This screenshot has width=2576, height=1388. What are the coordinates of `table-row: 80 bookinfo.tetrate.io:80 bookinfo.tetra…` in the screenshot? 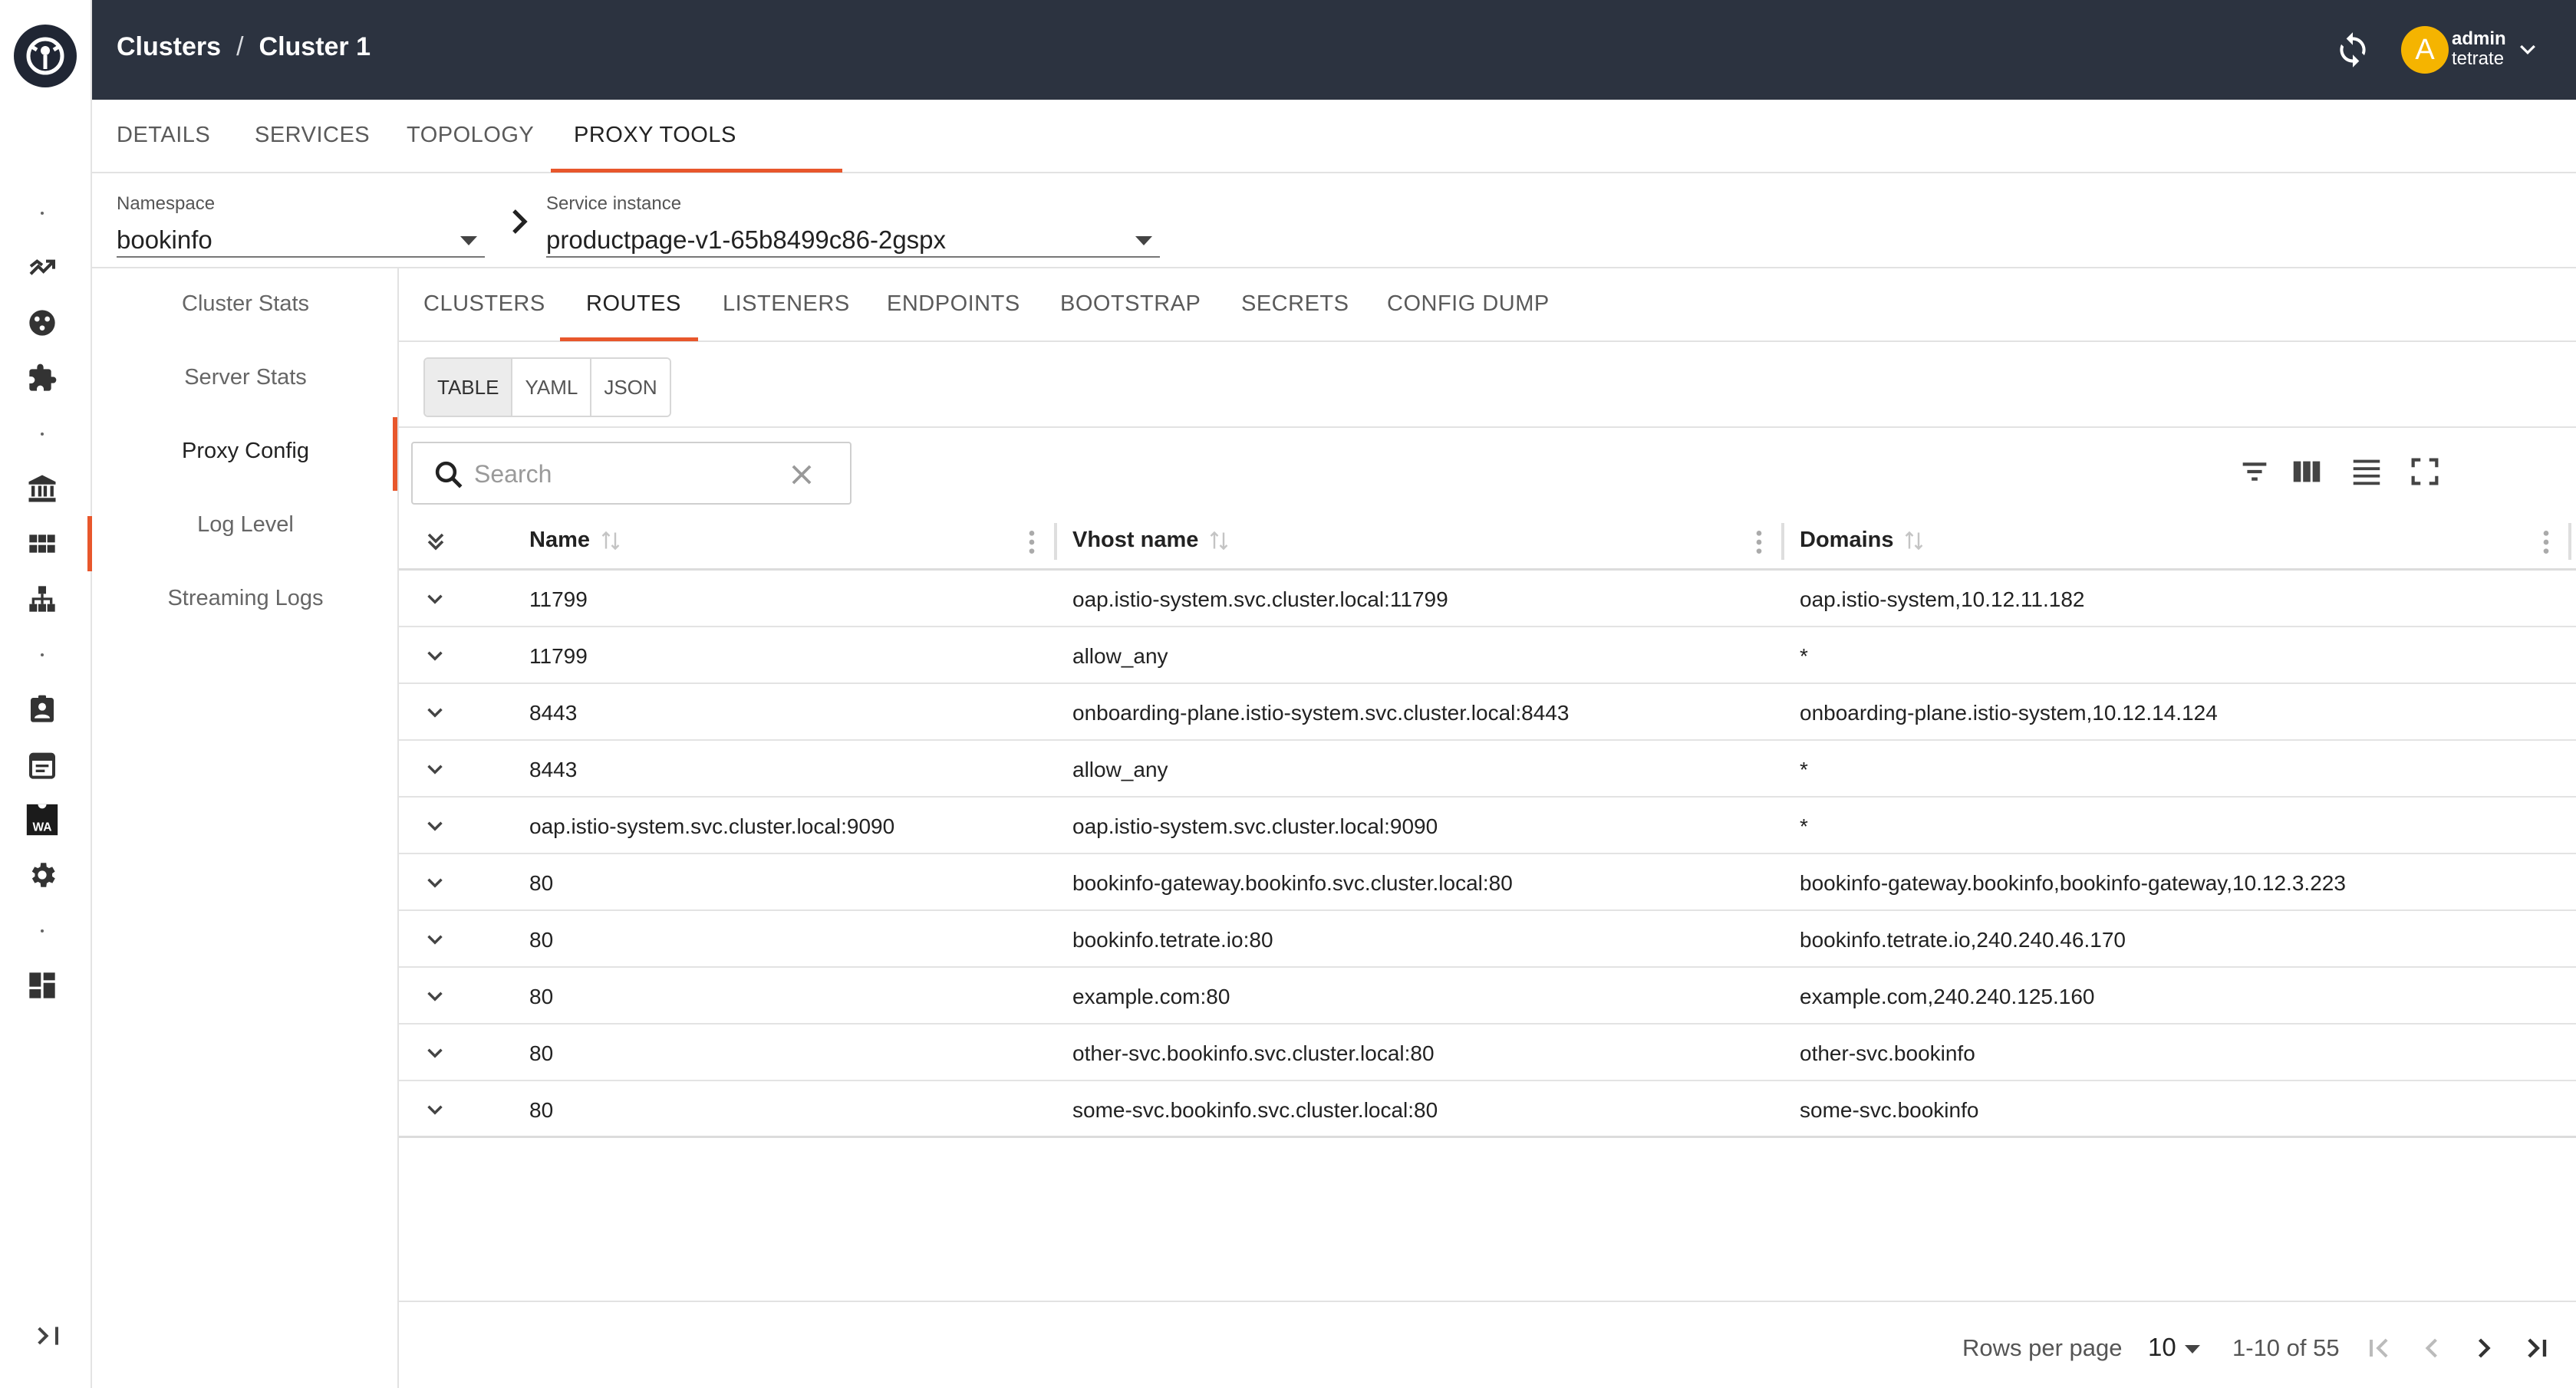 It's located at (1487, 939).